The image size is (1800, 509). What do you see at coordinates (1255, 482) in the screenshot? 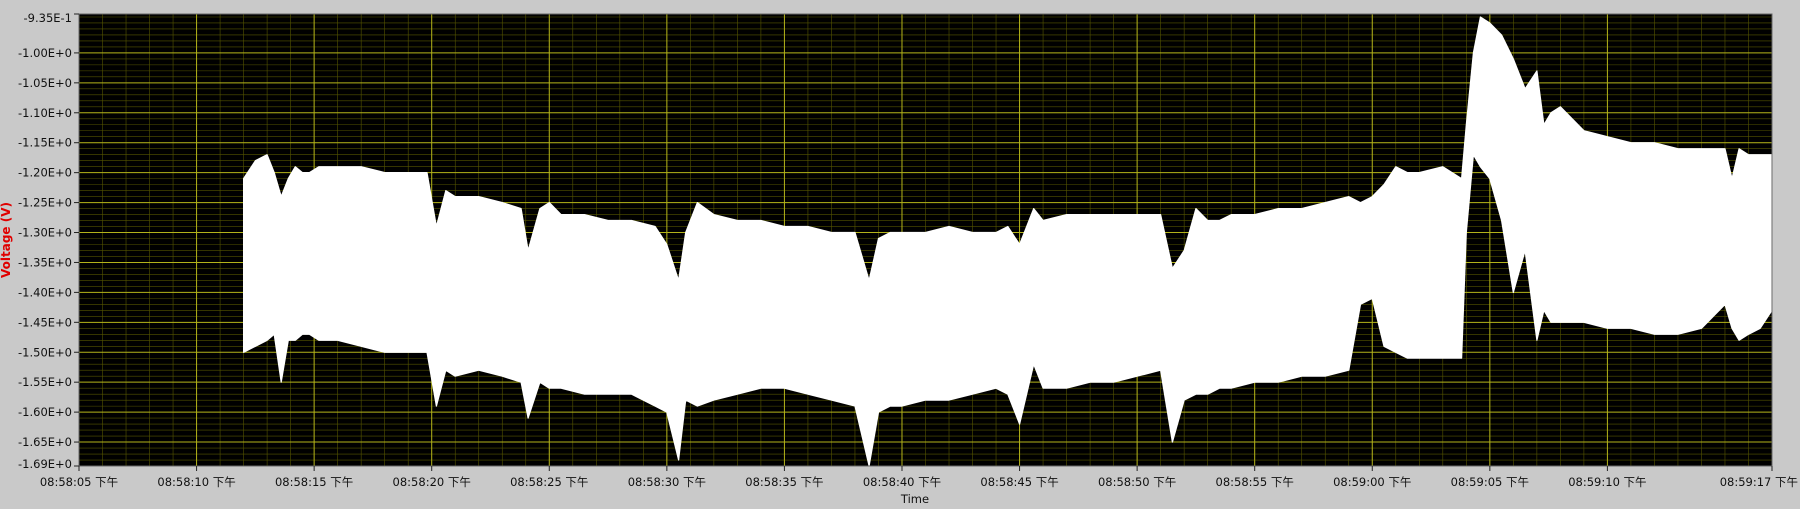
I see `x-tick-label: 08:58:55 下午` at bounding box center [1255, 482].